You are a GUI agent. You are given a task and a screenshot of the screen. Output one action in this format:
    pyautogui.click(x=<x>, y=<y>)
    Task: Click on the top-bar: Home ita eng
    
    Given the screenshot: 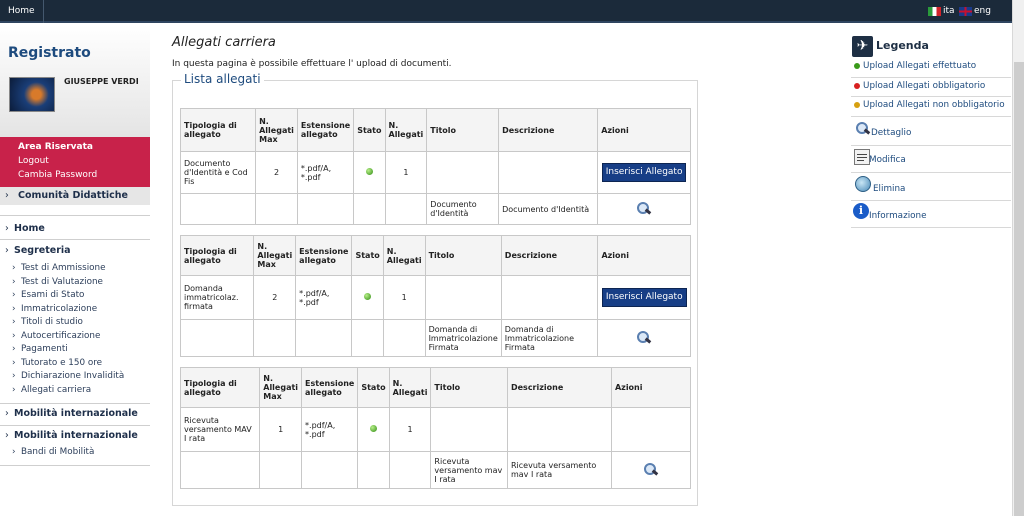 What is the action you would take?
    pyautogui.click(x=506, y=11)
    